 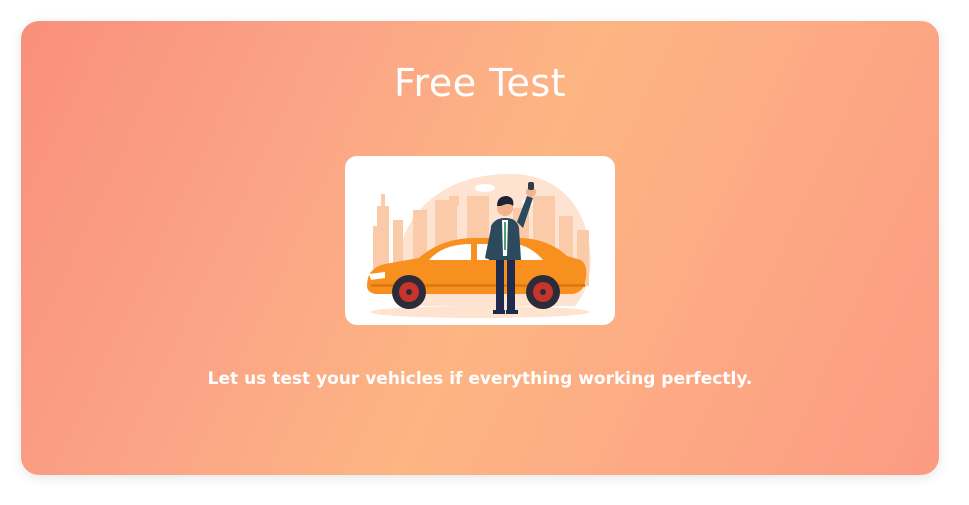 I want to click on card-title: Free Test, so click(x=480, y=83).